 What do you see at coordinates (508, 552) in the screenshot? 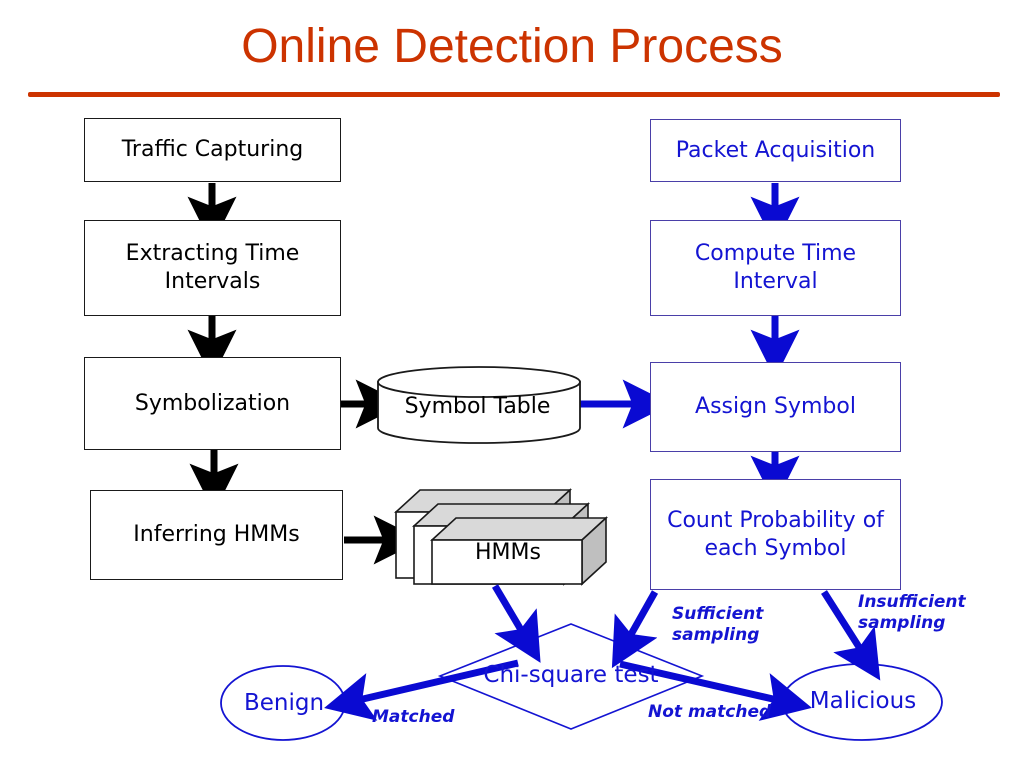
I see `hmms-label: HMMs` at bounding box center [508, 552].